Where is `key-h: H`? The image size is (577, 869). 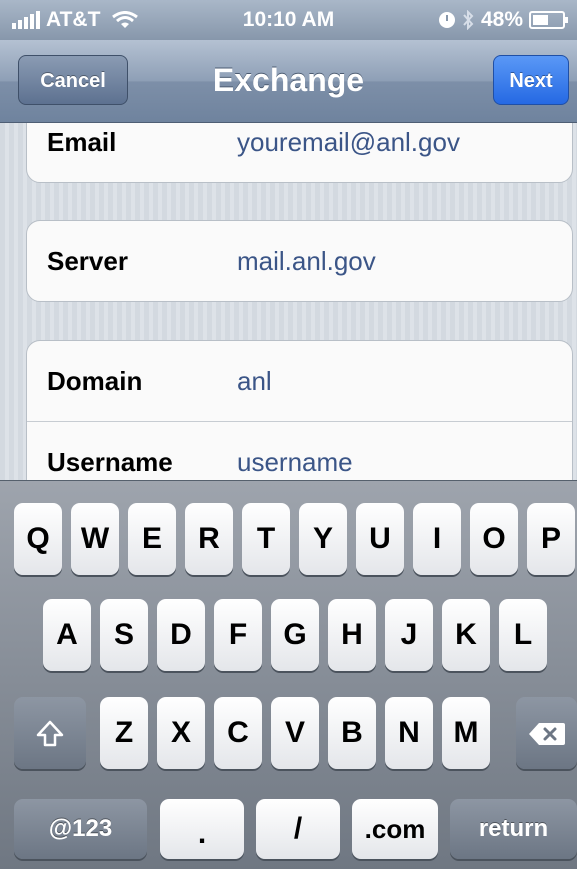
key-h: H is located at coordinates (352, 635).